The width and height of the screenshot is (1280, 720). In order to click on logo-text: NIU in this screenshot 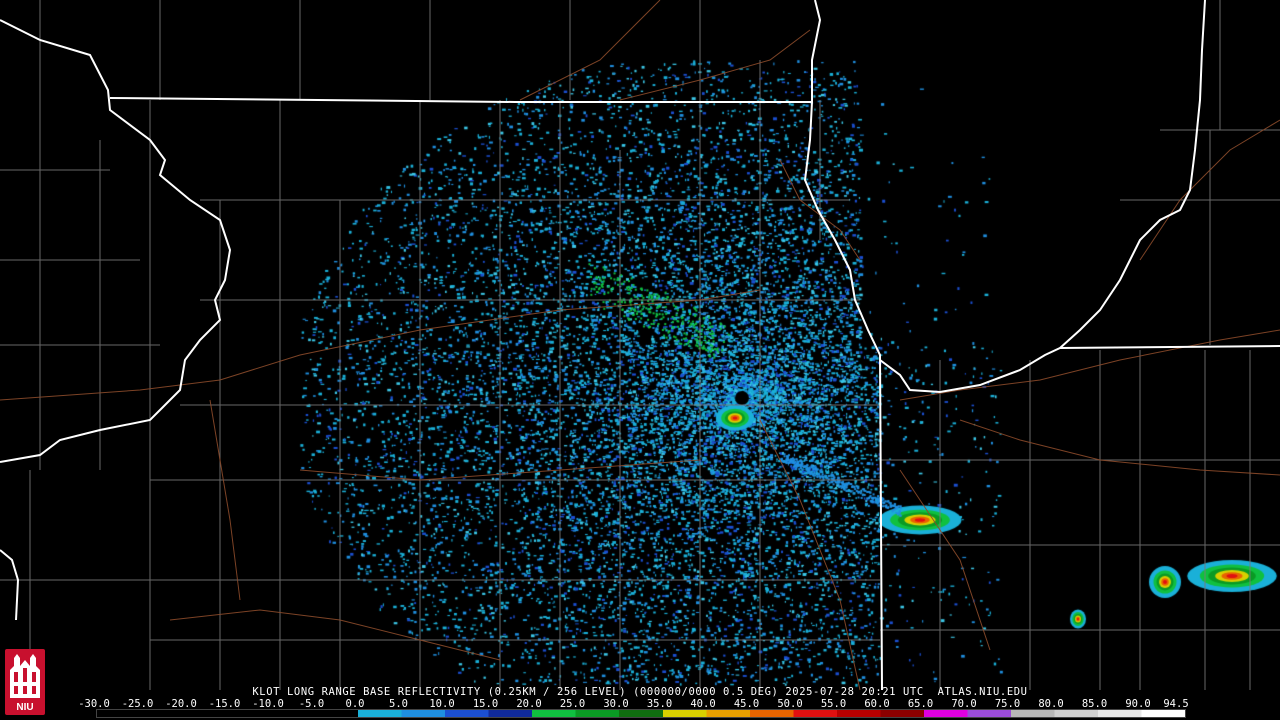, I will do `click(24, 707)`.